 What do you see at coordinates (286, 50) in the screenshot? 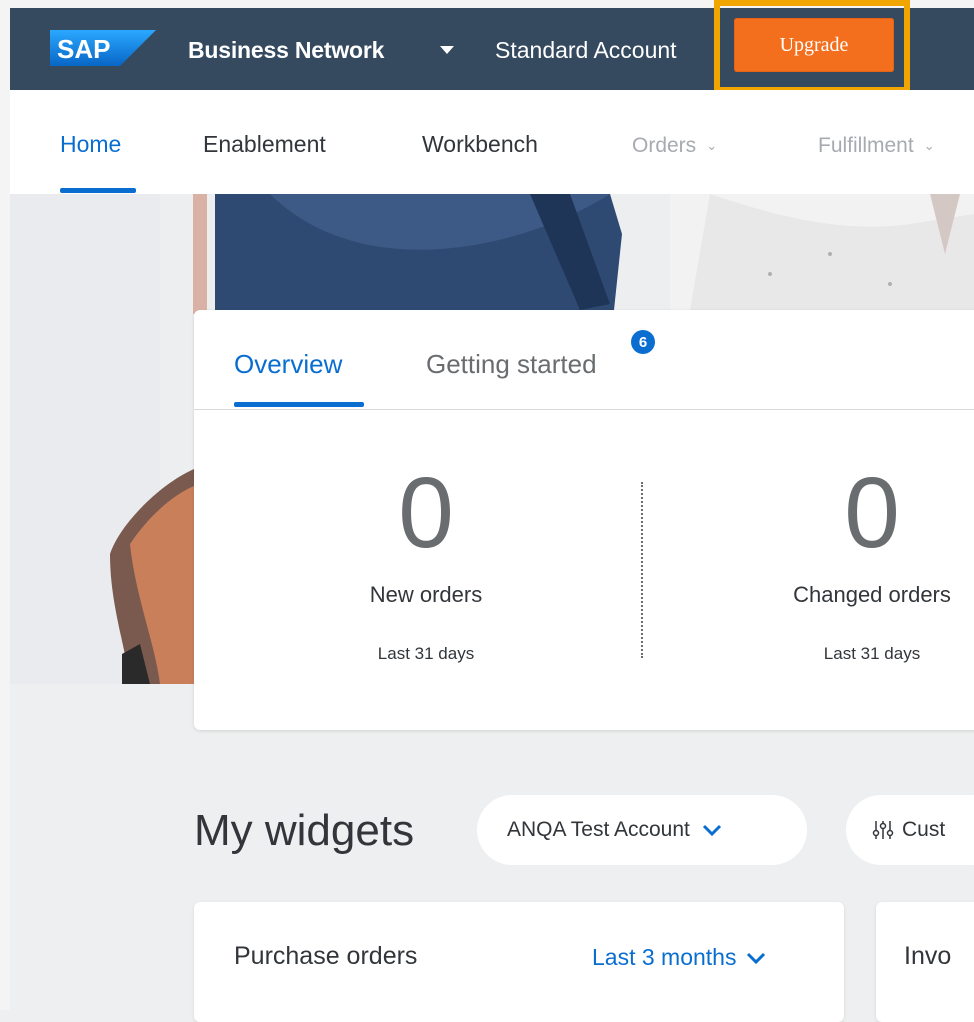
I see `product-title: Business Network` at bounding box center [286, 50].